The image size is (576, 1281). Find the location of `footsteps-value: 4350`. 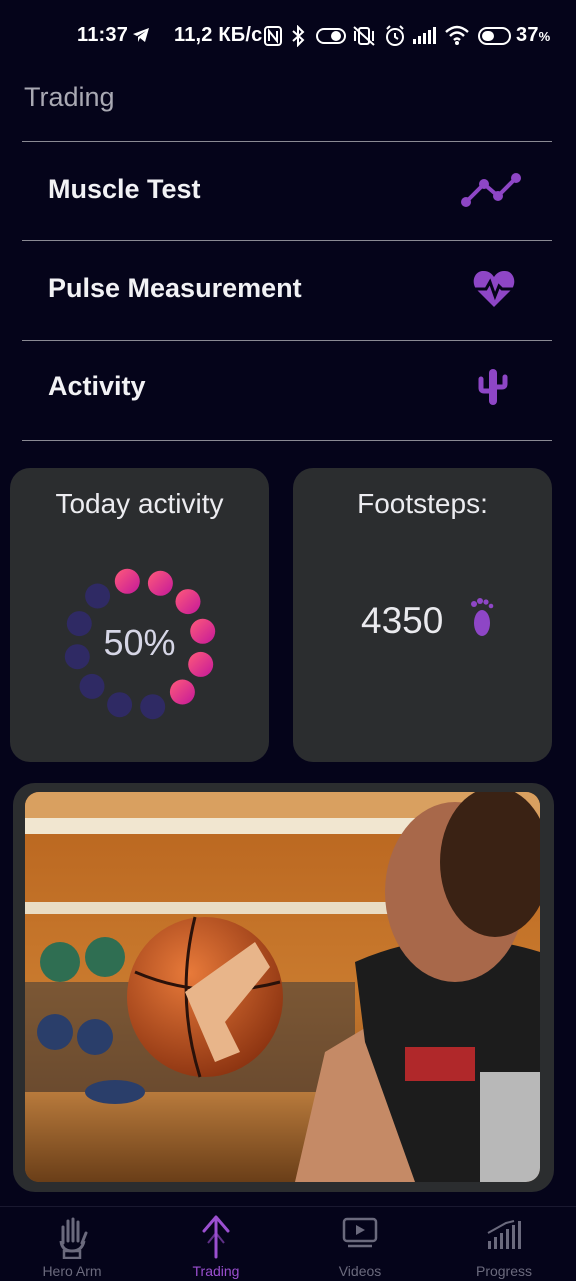

footsteps-value: 4350 is located at coordinates (402, 620).